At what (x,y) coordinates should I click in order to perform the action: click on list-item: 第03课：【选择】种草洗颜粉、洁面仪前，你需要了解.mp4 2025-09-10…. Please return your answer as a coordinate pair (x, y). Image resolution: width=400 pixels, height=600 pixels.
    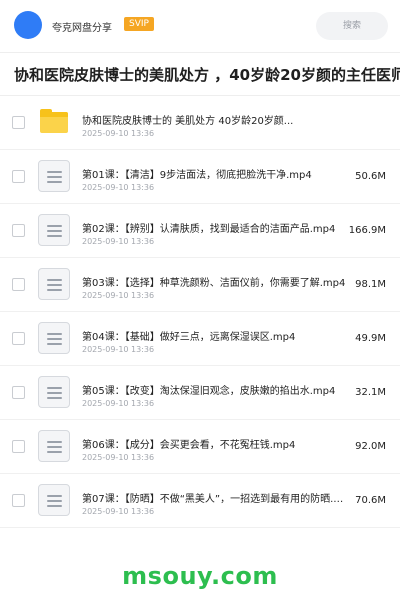
    Looking at the image, I should click on (200, 285).